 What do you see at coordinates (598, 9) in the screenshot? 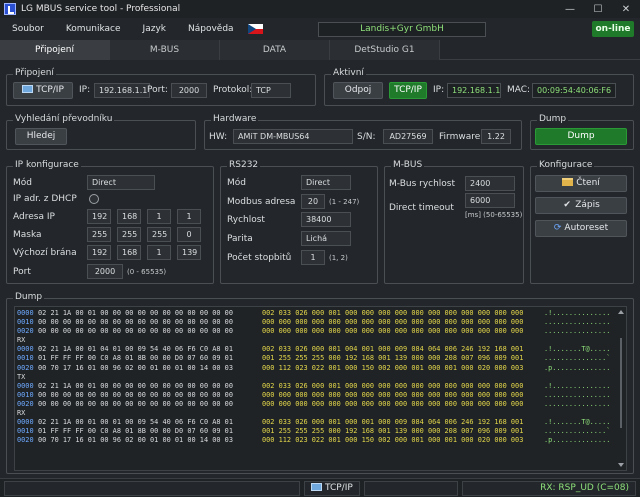
I see `maximize-button: ☐` at bounding box center [598, 9].